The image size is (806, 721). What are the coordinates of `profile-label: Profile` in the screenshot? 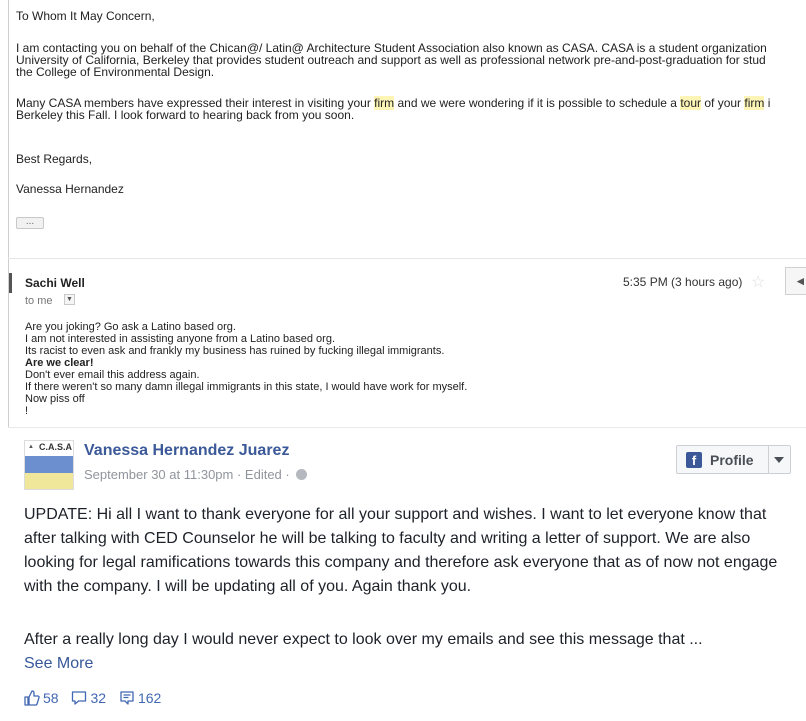 It's located at (732, 460).